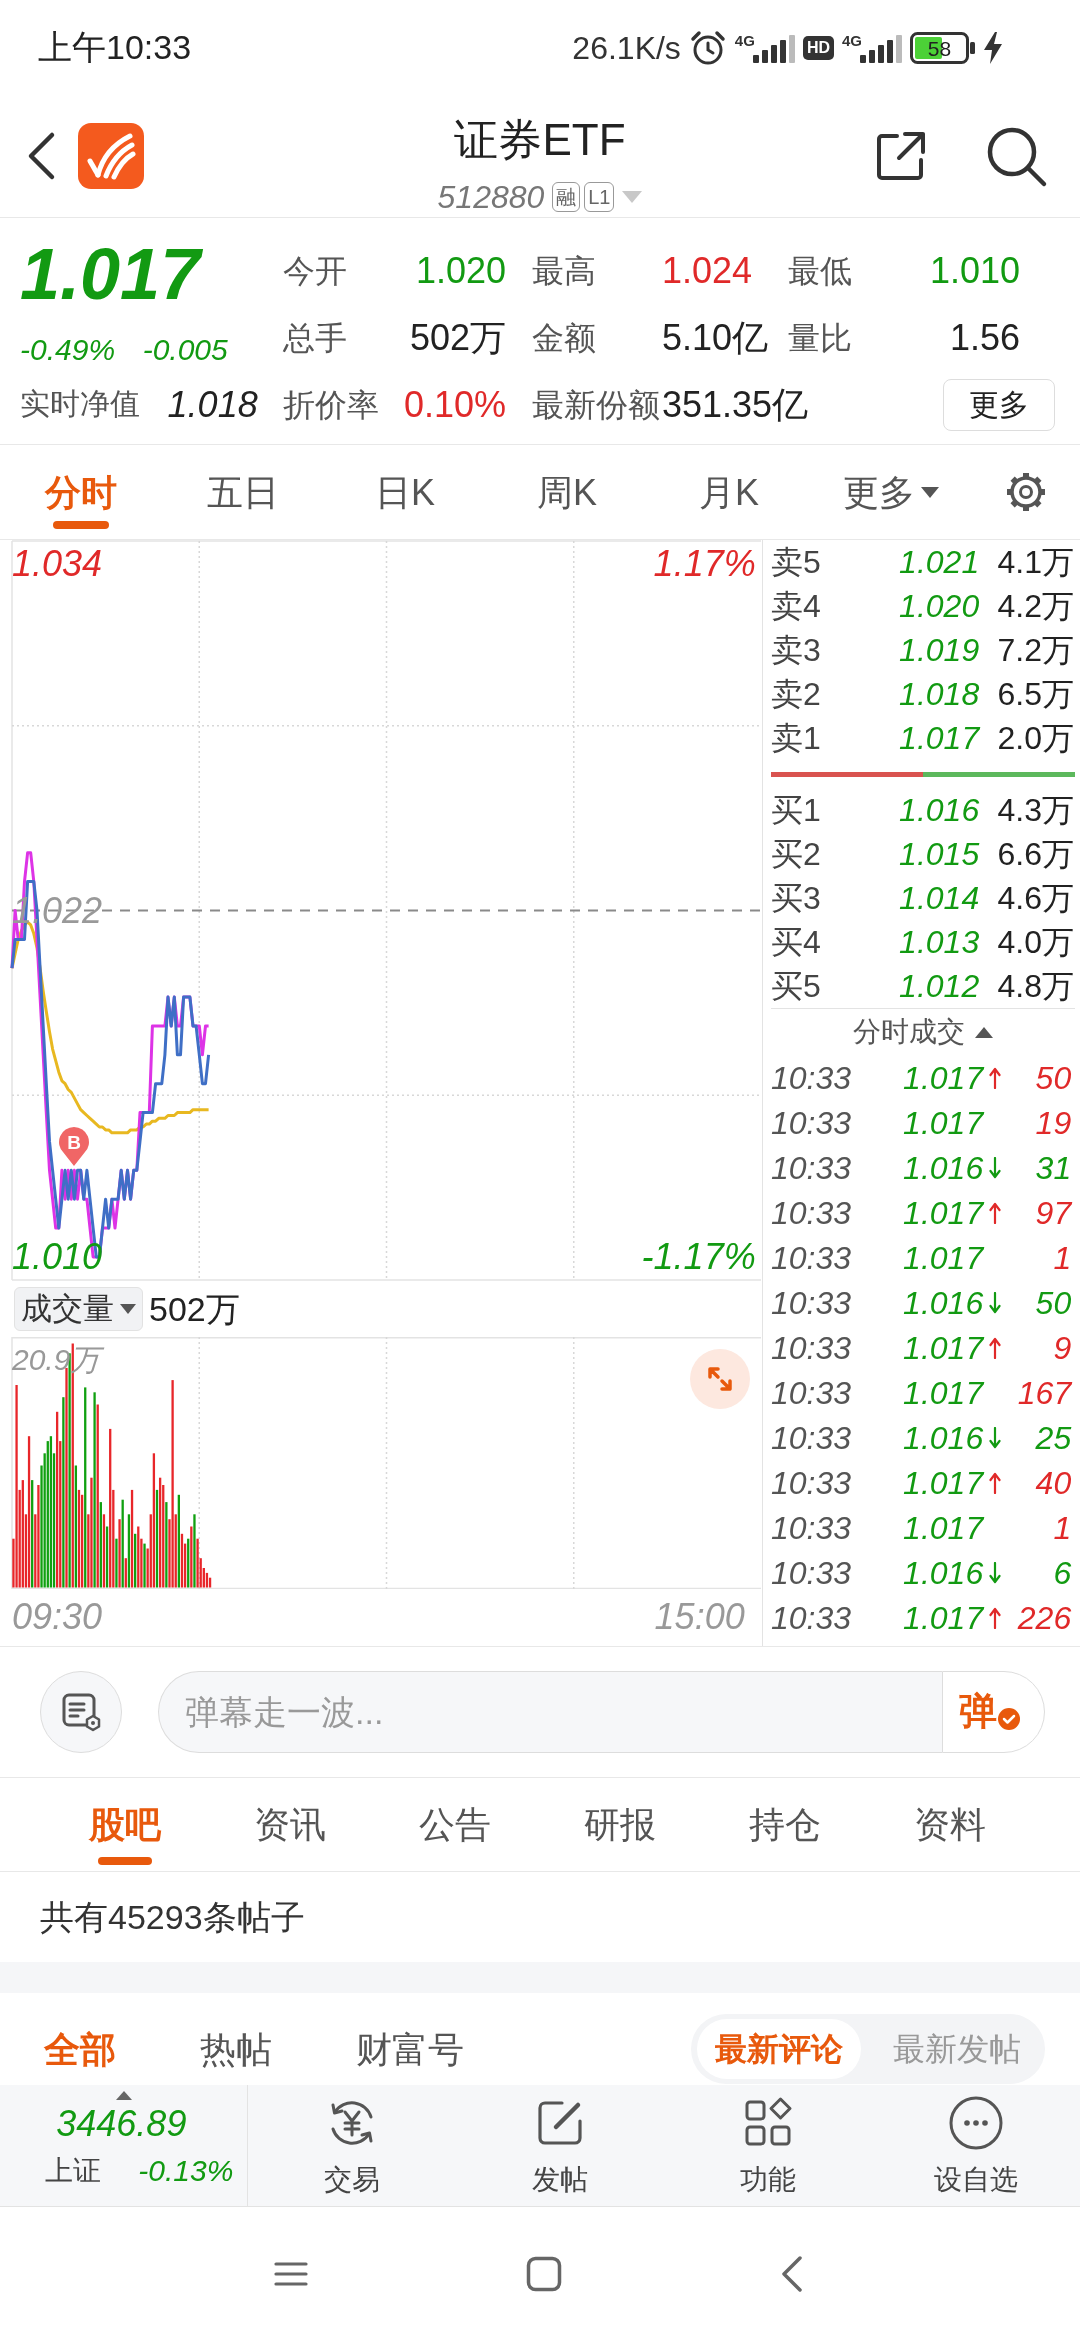 Image resolution: width=1080 pixels, height=2340 pixels. Describe the element at coordinates (544, 2273) in the screenshot. I see `home-icon` at that location.